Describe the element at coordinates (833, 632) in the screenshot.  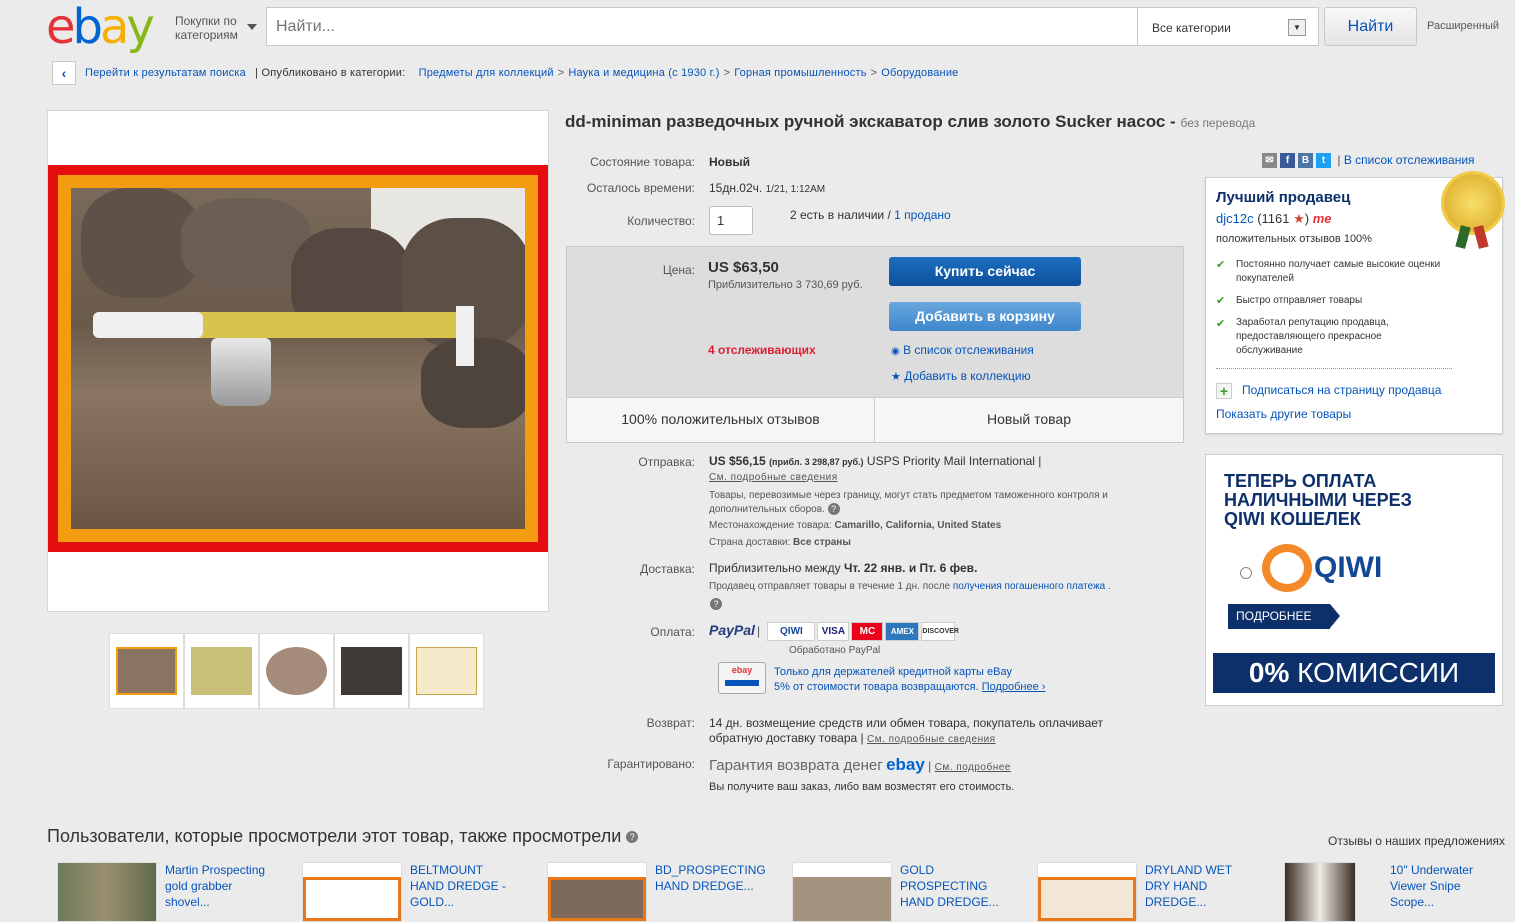
I see `visa-icon: VISA` at that location.